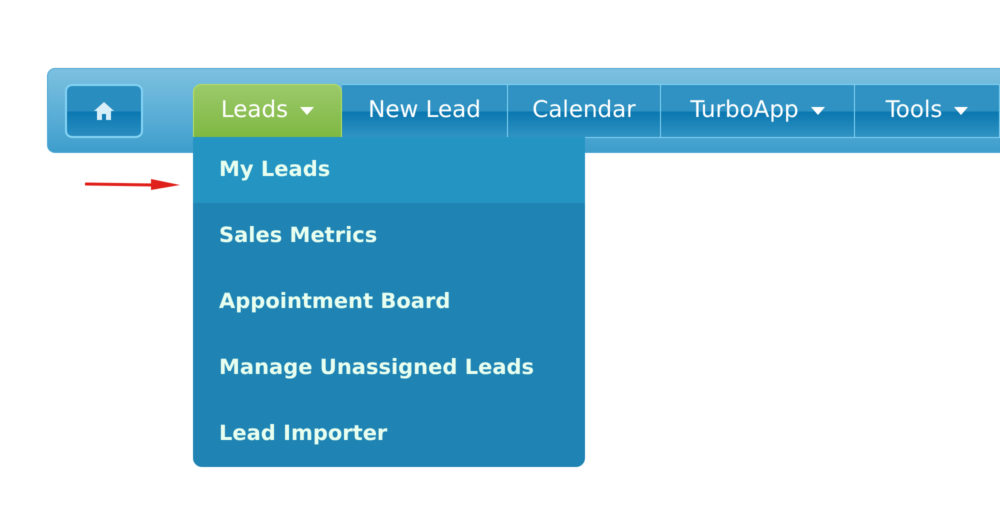  Describe the element at coordinates (425, 111) in the screenshot. I see `nav-tab: New Lead` at that location.